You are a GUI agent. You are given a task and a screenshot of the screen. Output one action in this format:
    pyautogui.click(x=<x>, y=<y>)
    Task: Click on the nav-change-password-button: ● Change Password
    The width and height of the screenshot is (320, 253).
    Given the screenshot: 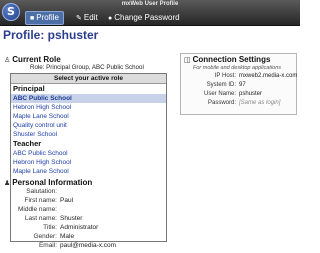 What is the action you would take?
    pyautogui.click(x=144, y=18)
    